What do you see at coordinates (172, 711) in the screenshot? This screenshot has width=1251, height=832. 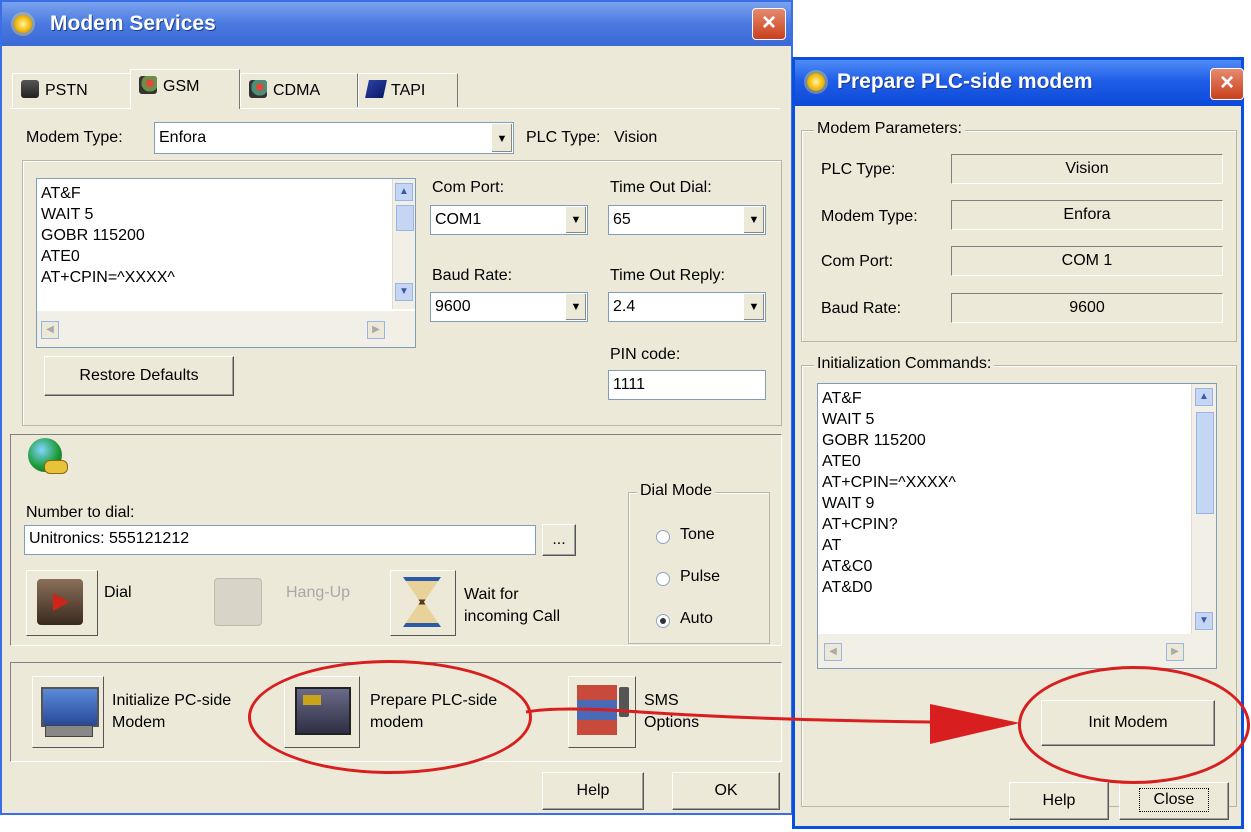 I see `init-pc-modem-label: Initialize PC-side Modem` at bounding box center [172, 711].